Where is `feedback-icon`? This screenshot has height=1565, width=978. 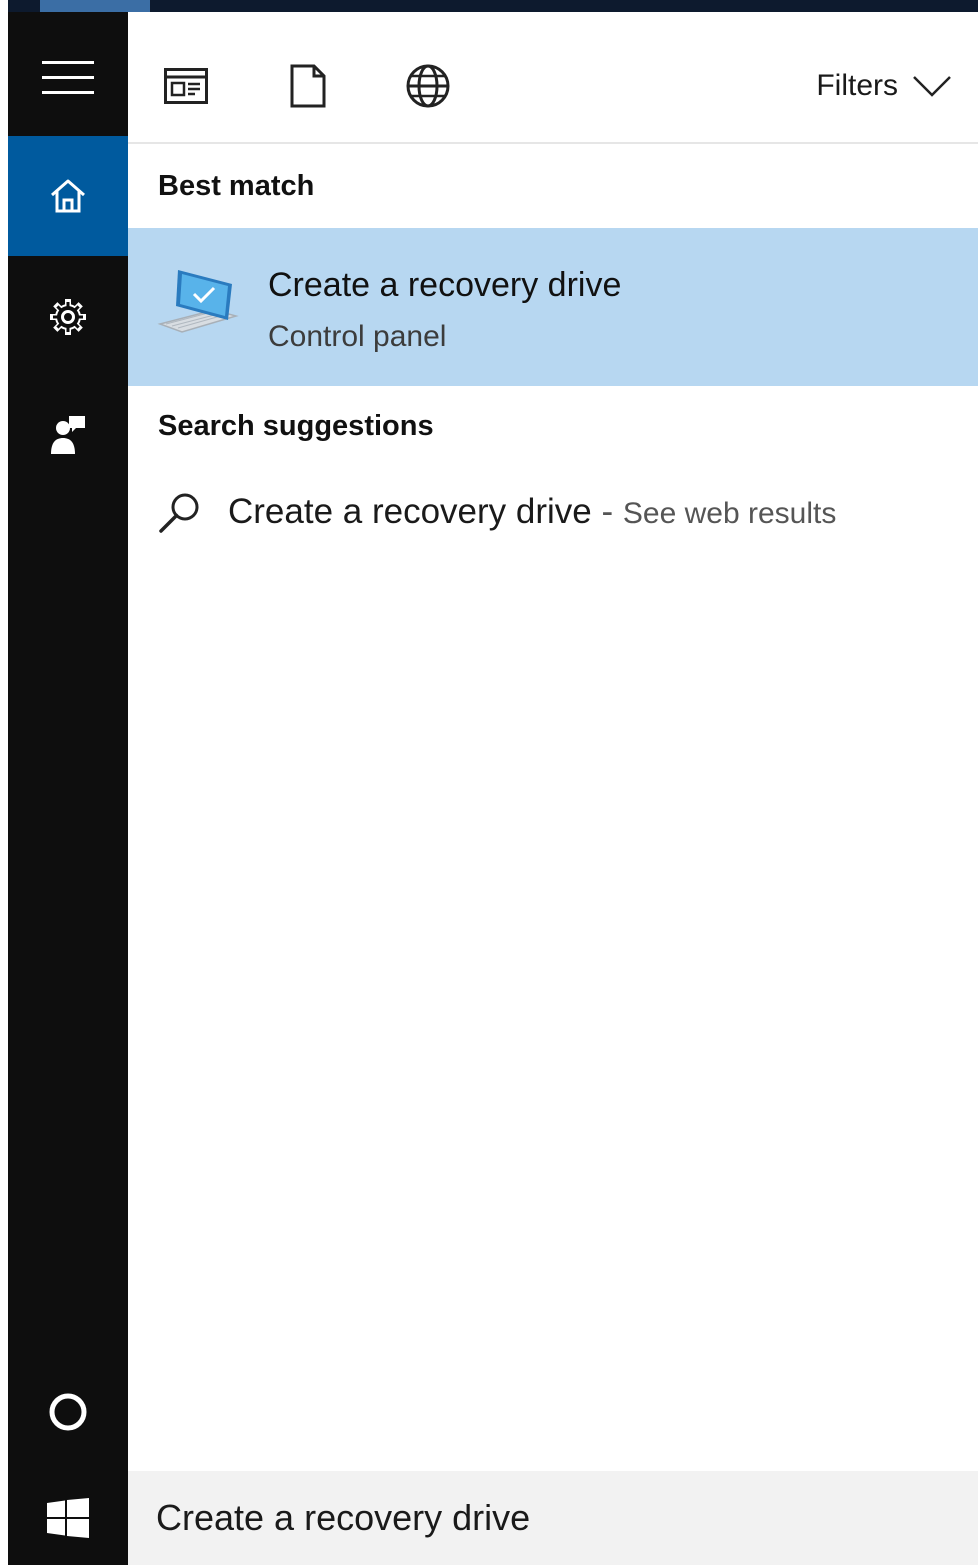
feedback-icon is located at coordinates (68, 435).